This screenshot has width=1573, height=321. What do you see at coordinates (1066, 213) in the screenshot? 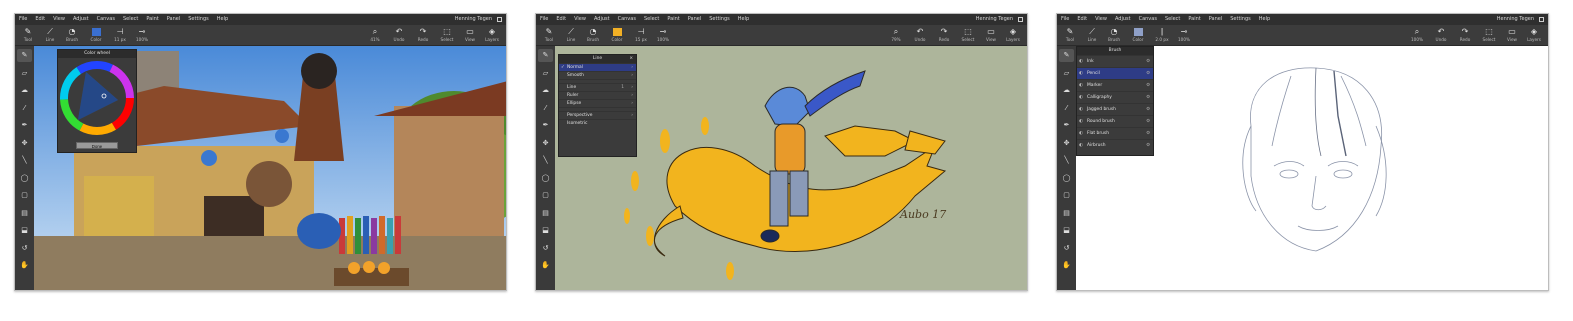
I see `gradient-icon: ▤` at bounding box center [1066, 213].